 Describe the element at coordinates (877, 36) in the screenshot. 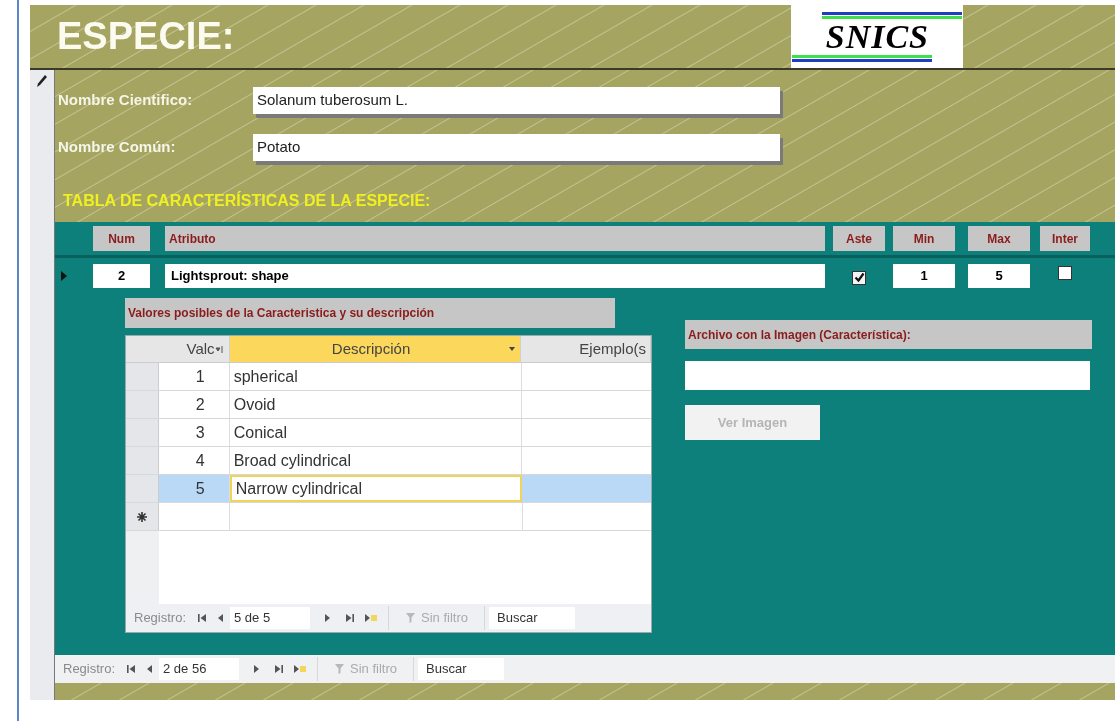

I see `logo: SNICS` at that location.